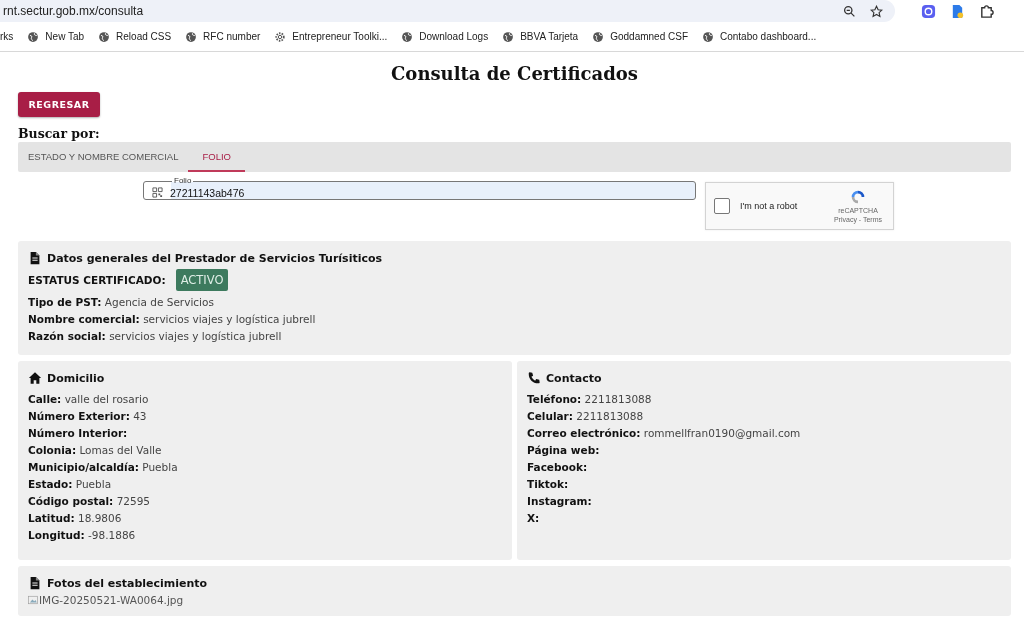 This screenshot has height=632, width=1024. Describe the element at coordinates (534, 518) in the screenshot. I see `field-line: X:` at that location.